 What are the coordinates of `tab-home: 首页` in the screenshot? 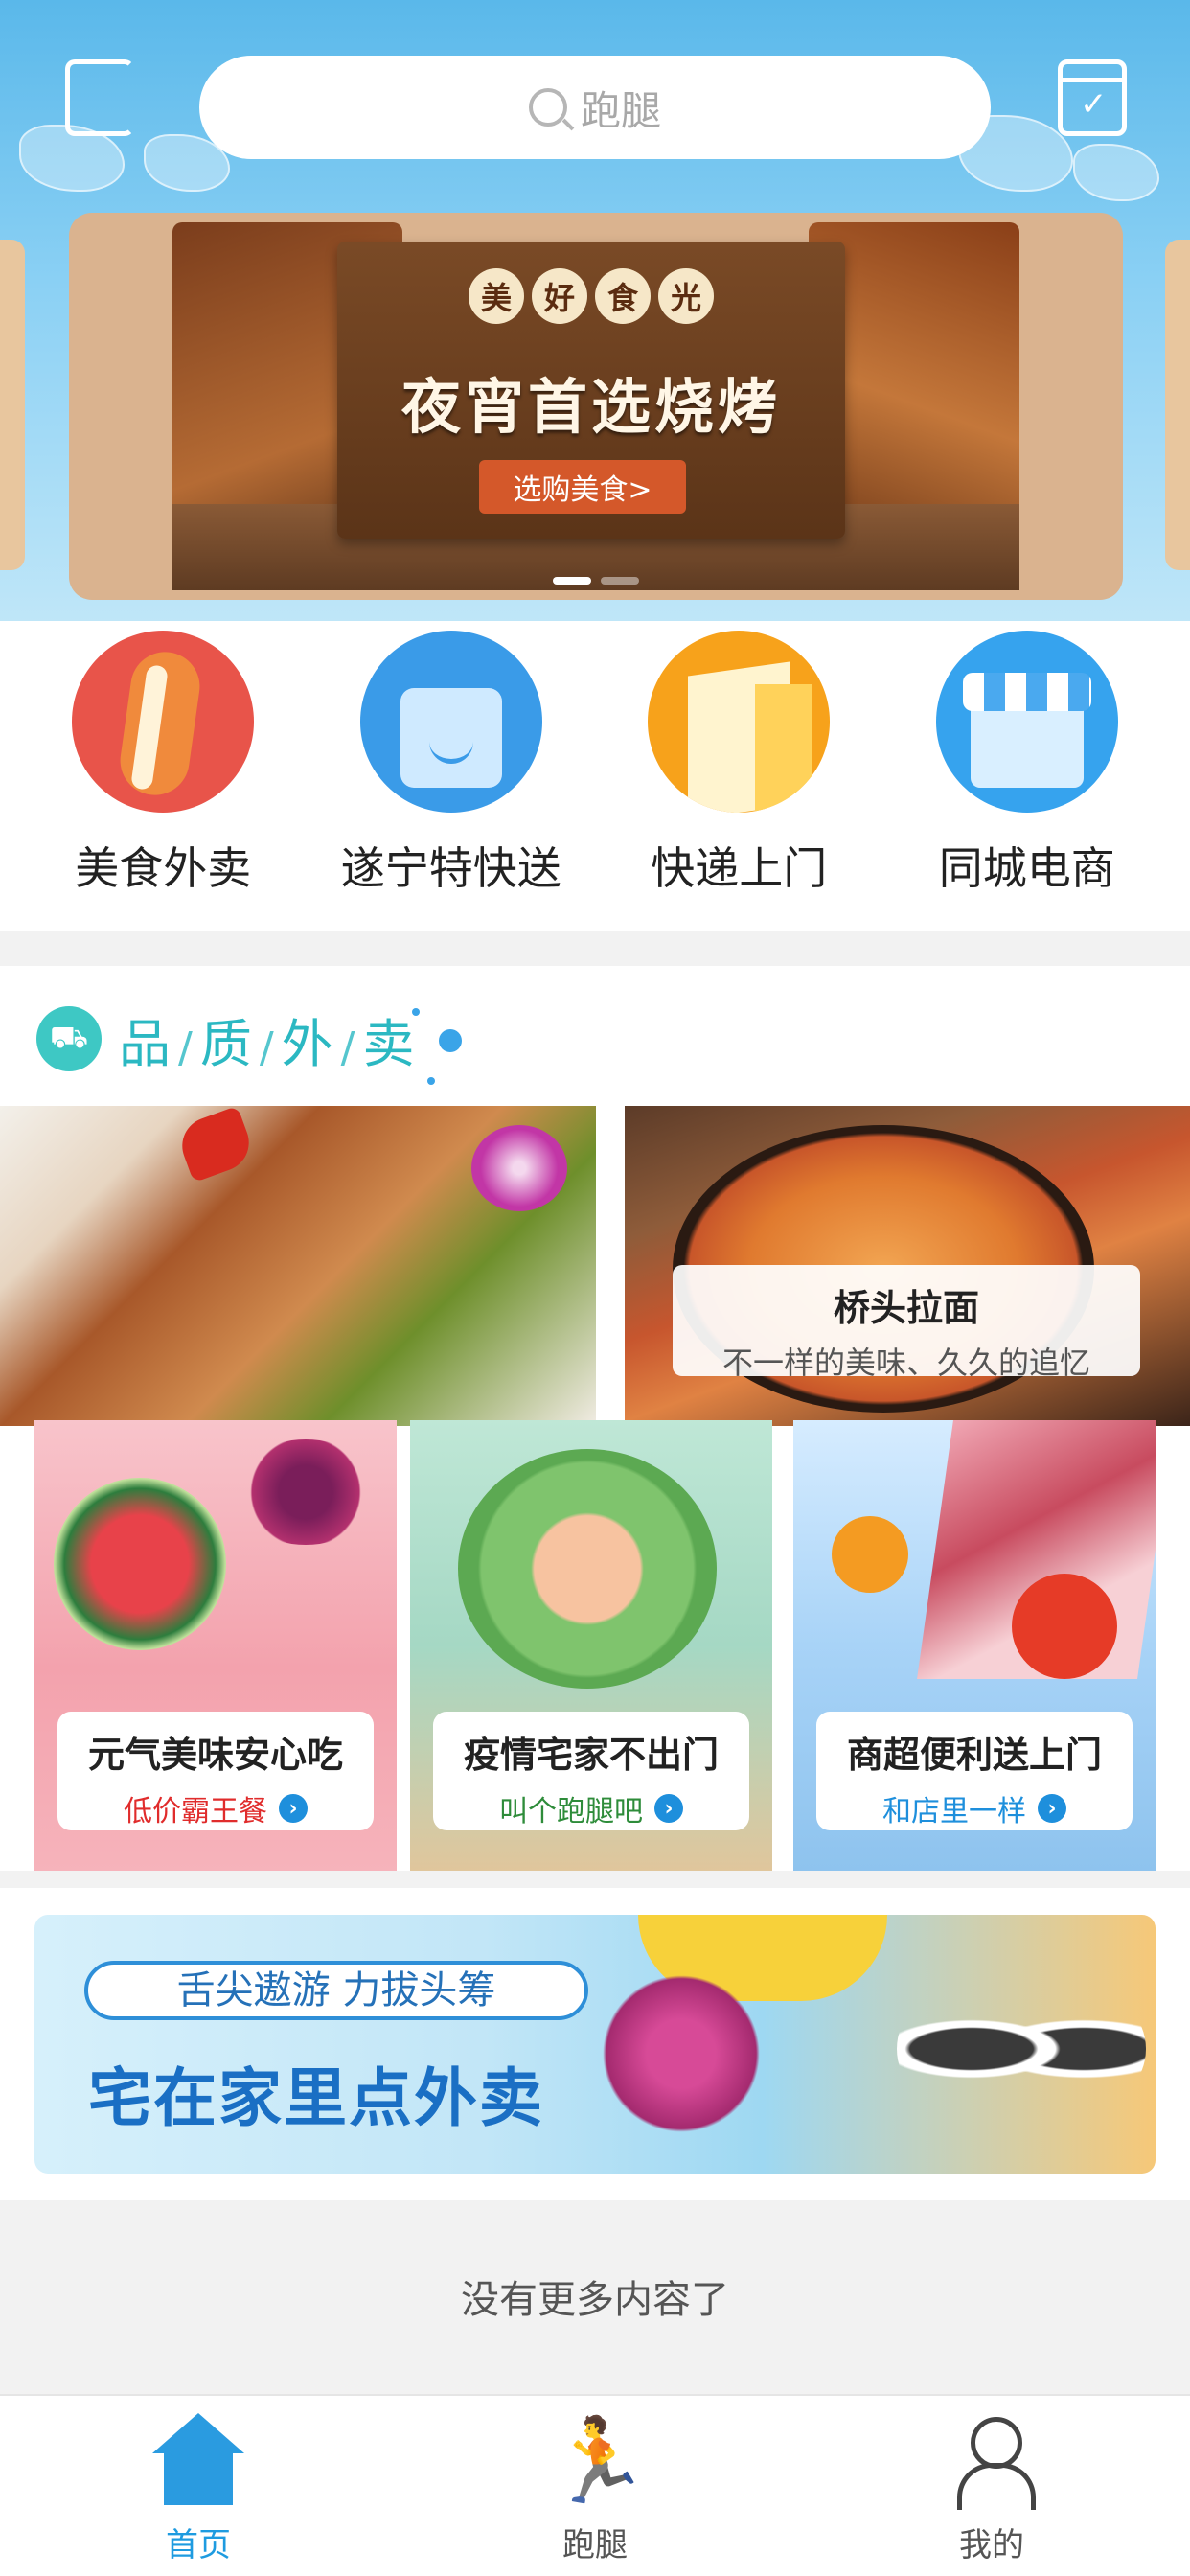 It's located at (199, 2486).